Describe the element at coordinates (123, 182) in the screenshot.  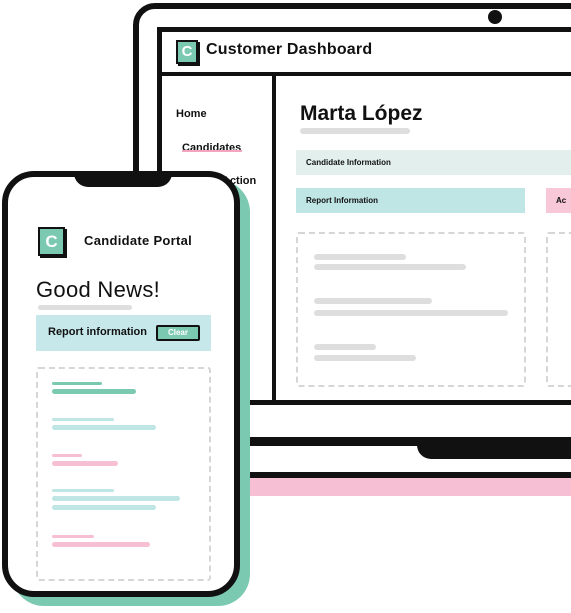
I see `phone-notch` at that location.